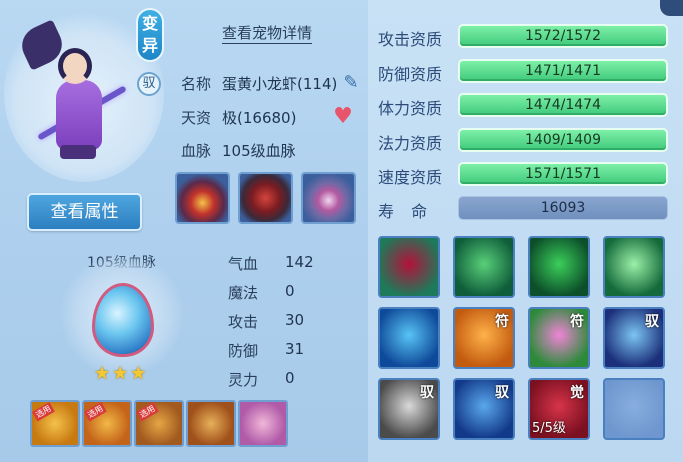 Image resolution: width=683 pixels, height=462 pixels. What do you see at coordinates (243, 380) in the screenshot?
I see `stat-label: 灵力` at bounding box center [243, 380].